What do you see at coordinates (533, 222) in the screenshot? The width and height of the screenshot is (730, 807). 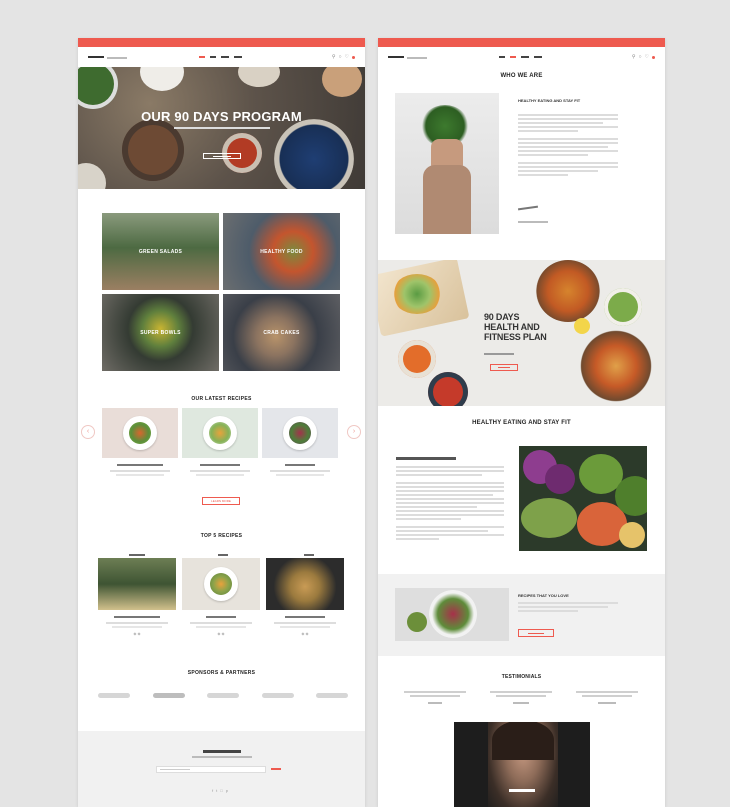 I see `signature-name` at bounding box center [533, 222].